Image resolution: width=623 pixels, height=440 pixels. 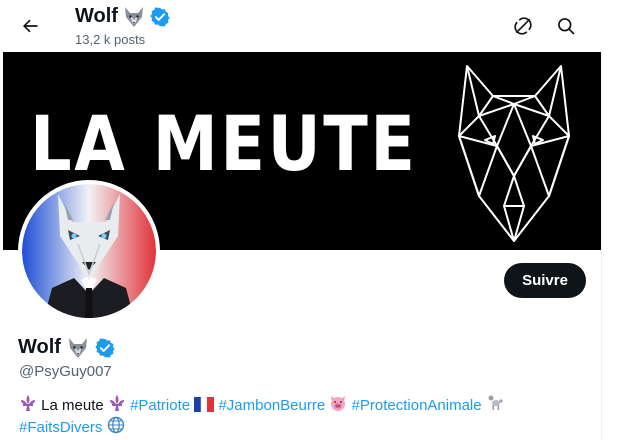 I want to click on follow-button: Suivre, so click(x=545, y=280).